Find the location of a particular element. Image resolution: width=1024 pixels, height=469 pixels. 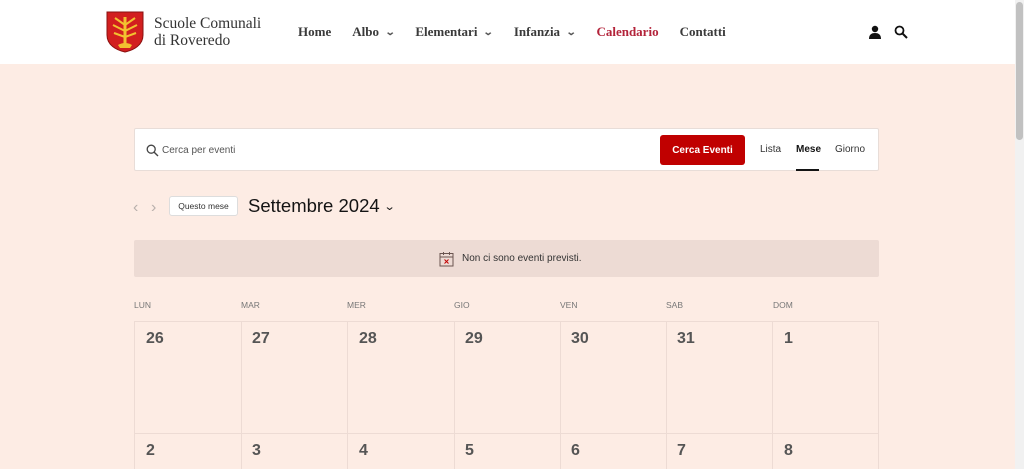

nav-albo-label: Albo is located at coordinates (365, 31).